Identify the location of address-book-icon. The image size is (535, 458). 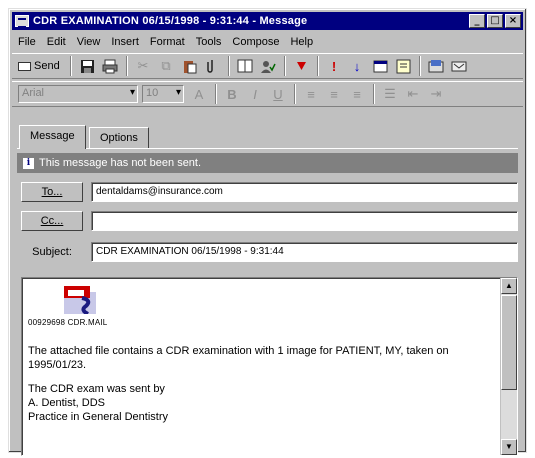
(245, 66).